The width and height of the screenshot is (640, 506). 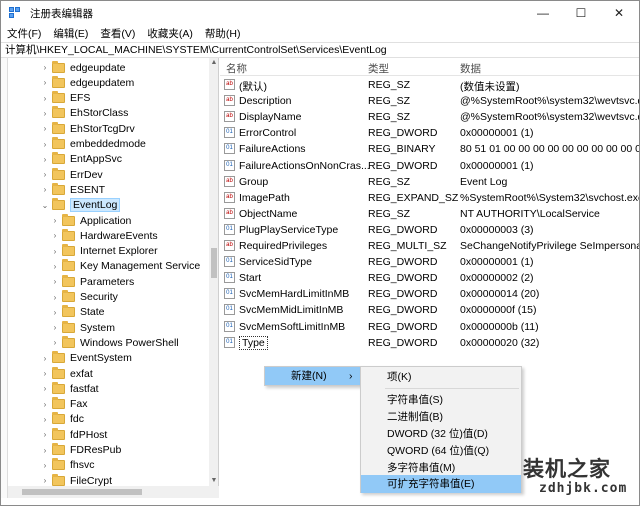 What do you see at coordinates (92, 281) in the screenshot?
I see `tree-item: › Parameters` at bounding box center [92, 281].